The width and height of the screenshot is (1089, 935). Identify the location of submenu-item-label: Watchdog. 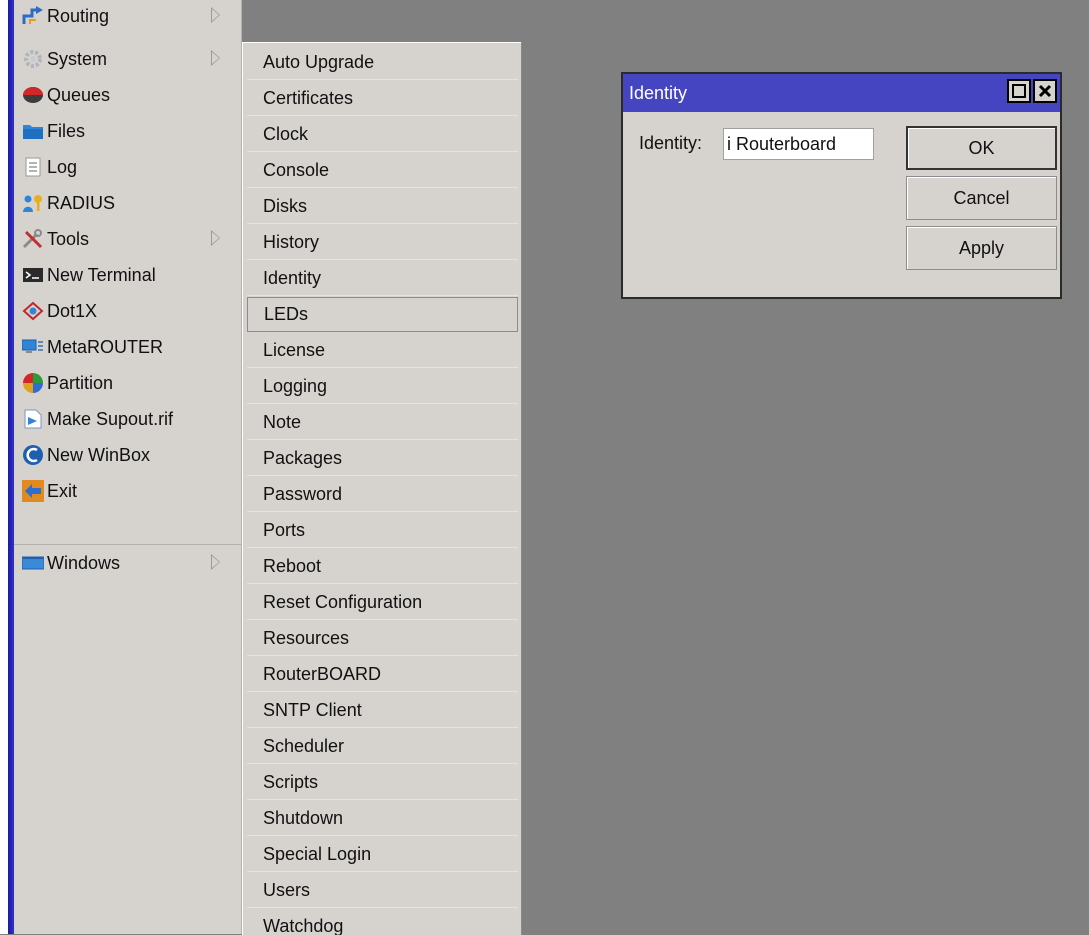
(303, 925).